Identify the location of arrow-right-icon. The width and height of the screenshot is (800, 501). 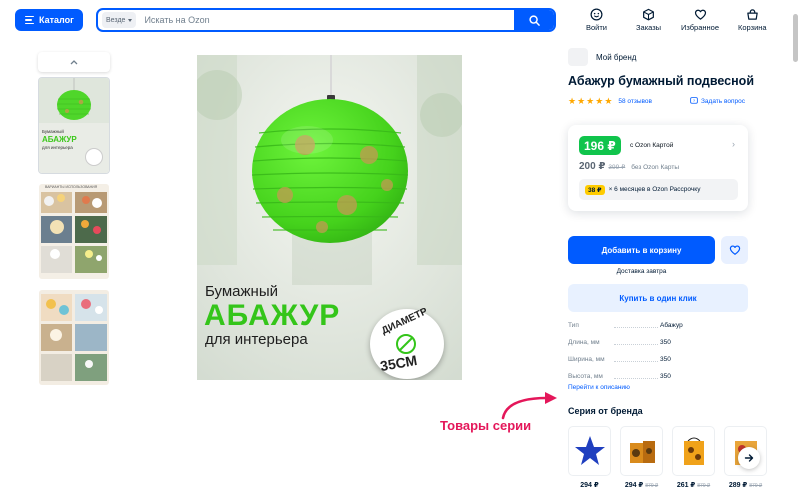
(749, 458).